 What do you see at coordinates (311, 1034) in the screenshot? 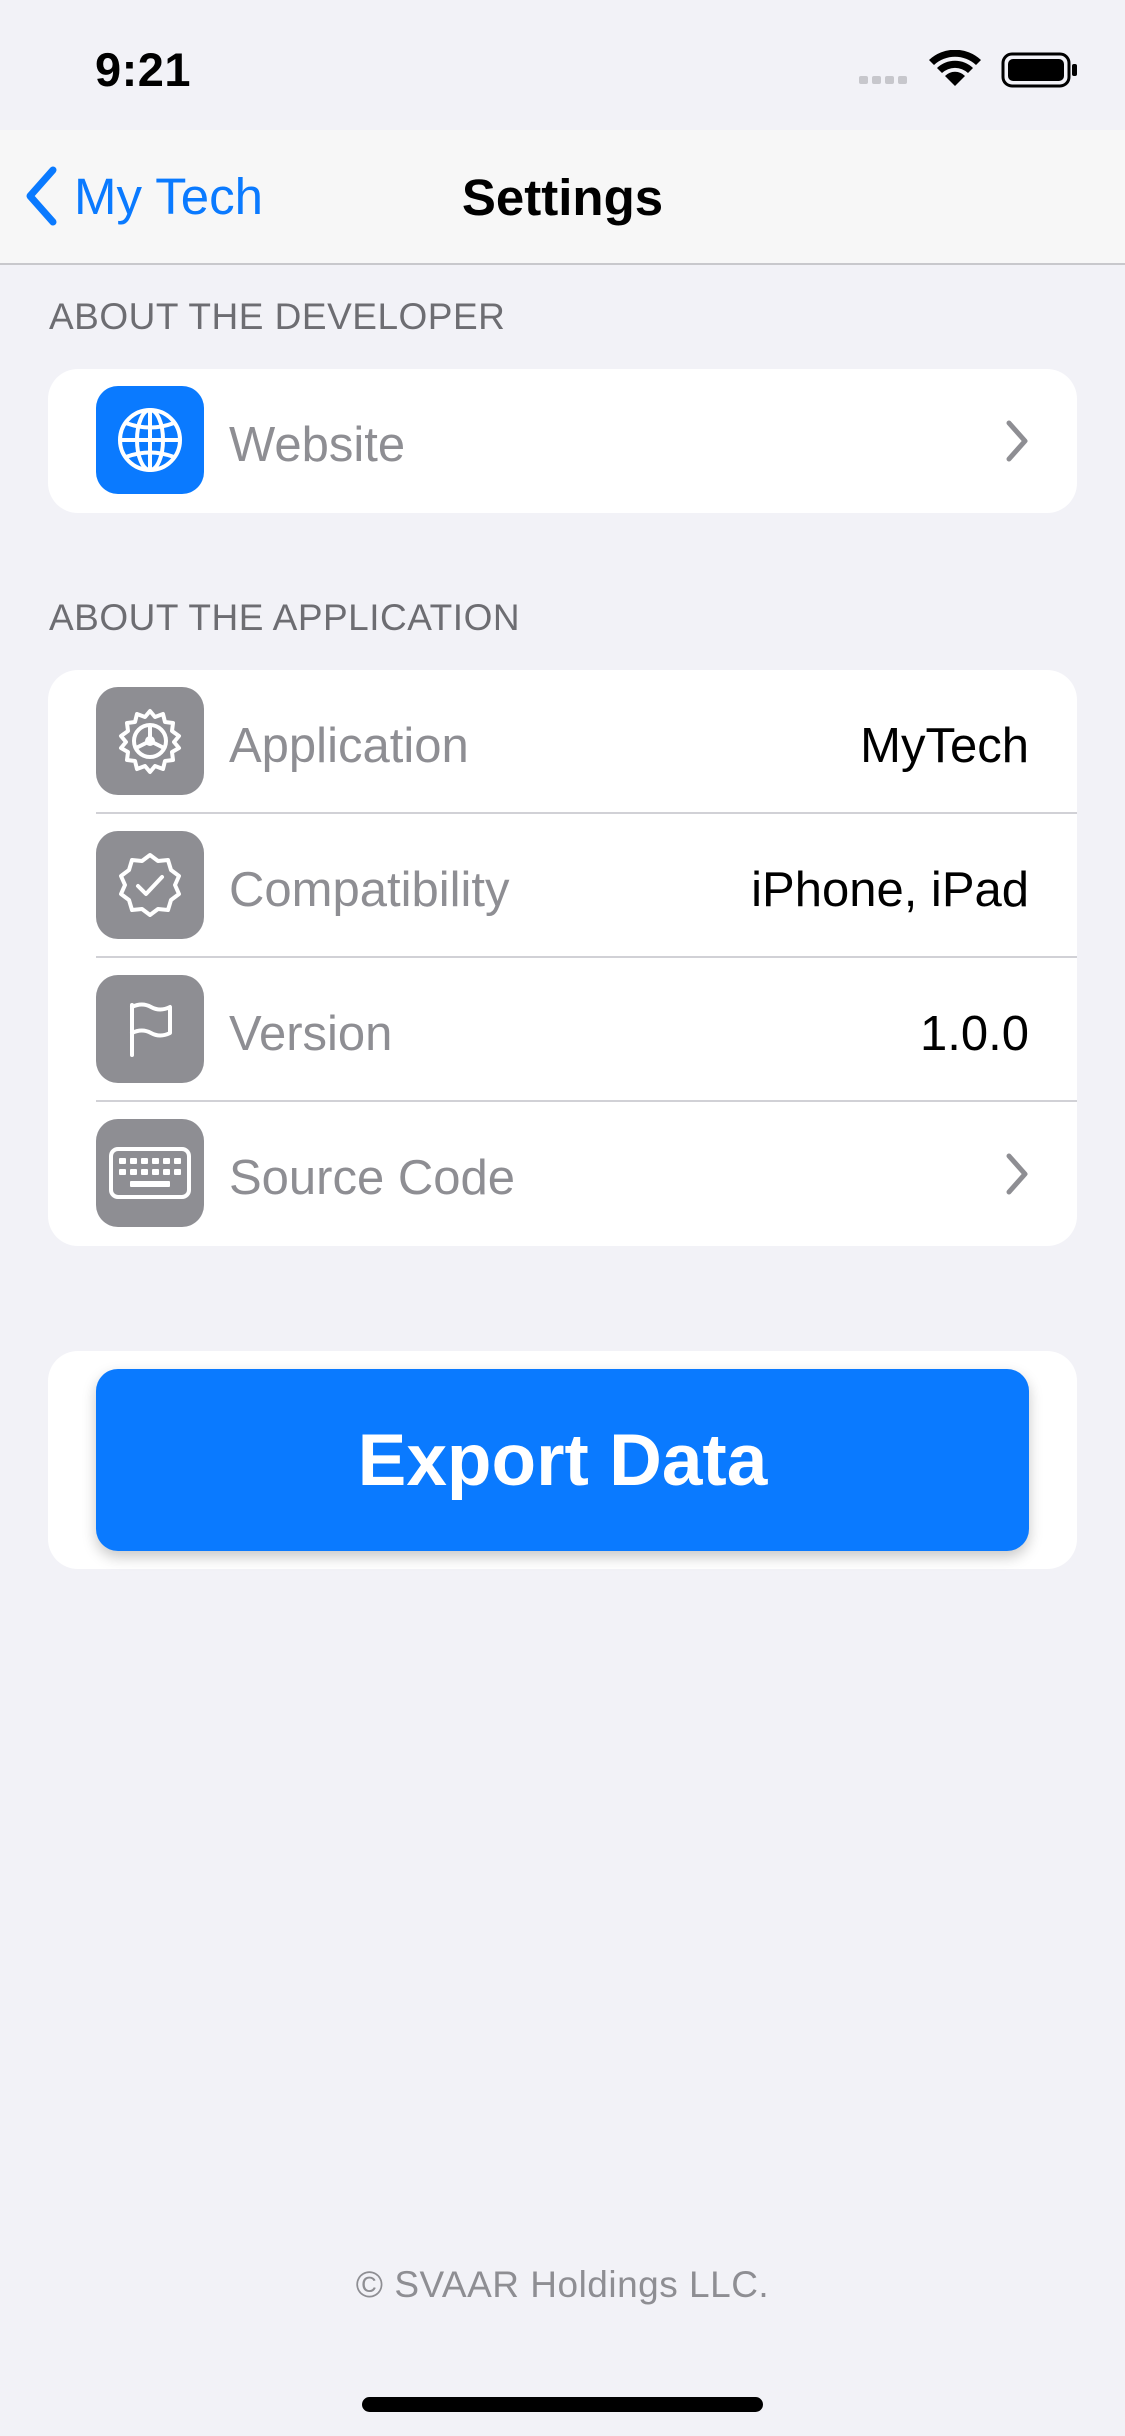
I see `version-label: Version` at bounding box center [311, 1034].